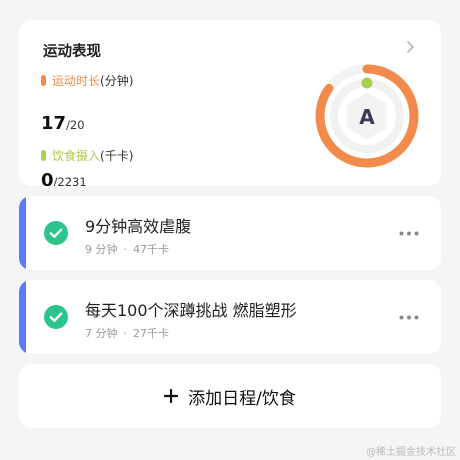 Image resolution: width=460 pixels, height=460 pixels. I want to click on progress-ring: A, so click(367, 116).